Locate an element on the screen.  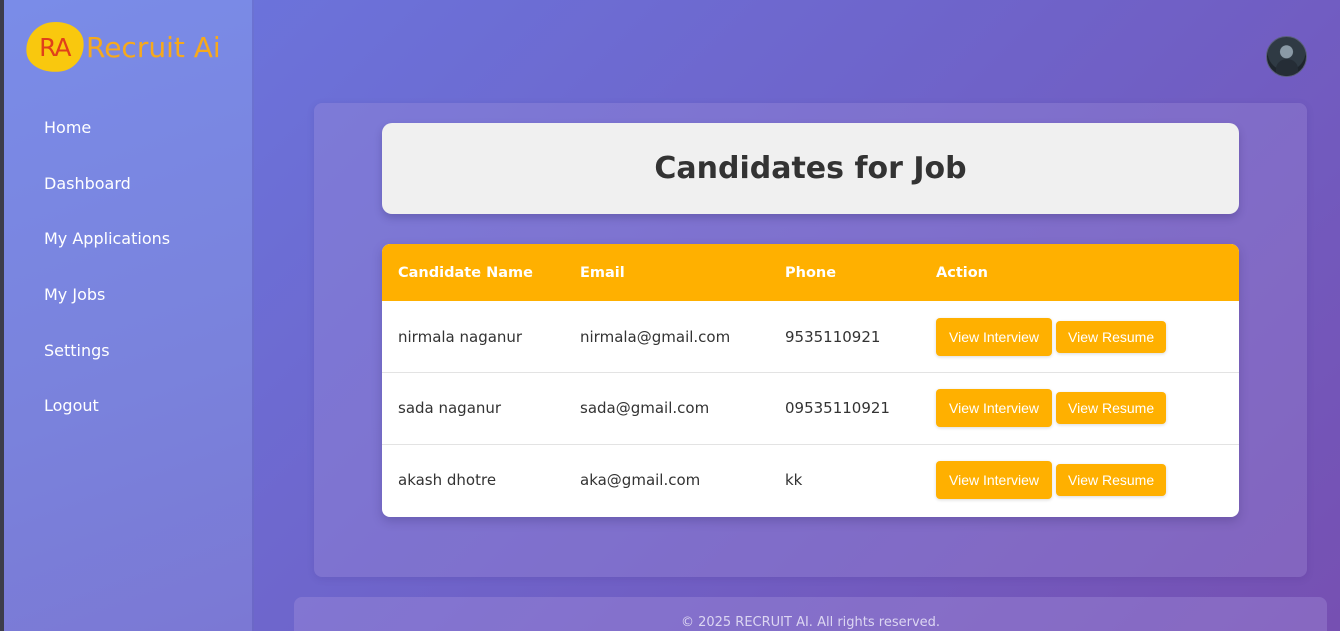
column-header-email: Email is located at coordinates (602, 272).